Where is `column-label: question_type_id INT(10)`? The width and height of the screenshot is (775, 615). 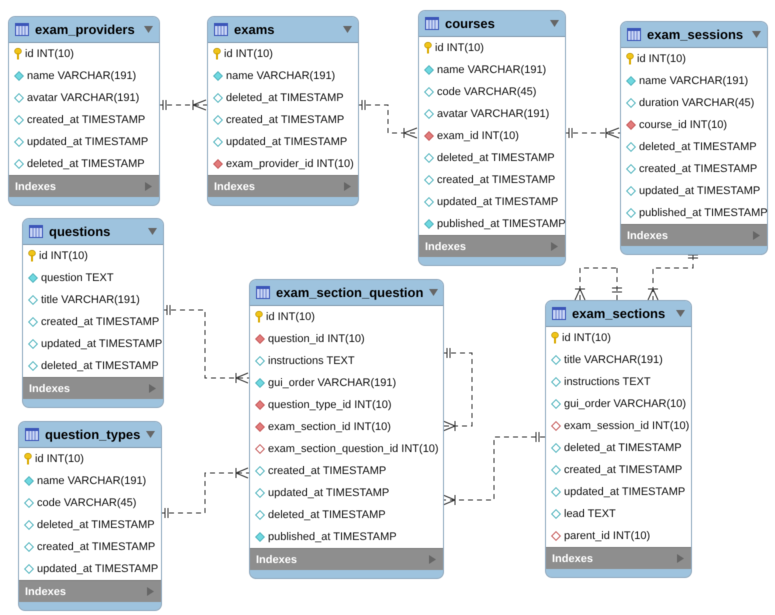
column-label: question_type_id INT(10) is located at coordinates (330, 405).